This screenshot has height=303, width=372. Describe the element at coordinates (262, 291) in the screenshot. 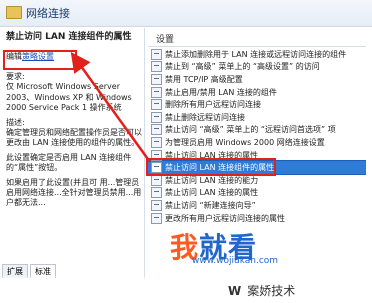

I see `bottom-logo: W 案娇技术` at that location.